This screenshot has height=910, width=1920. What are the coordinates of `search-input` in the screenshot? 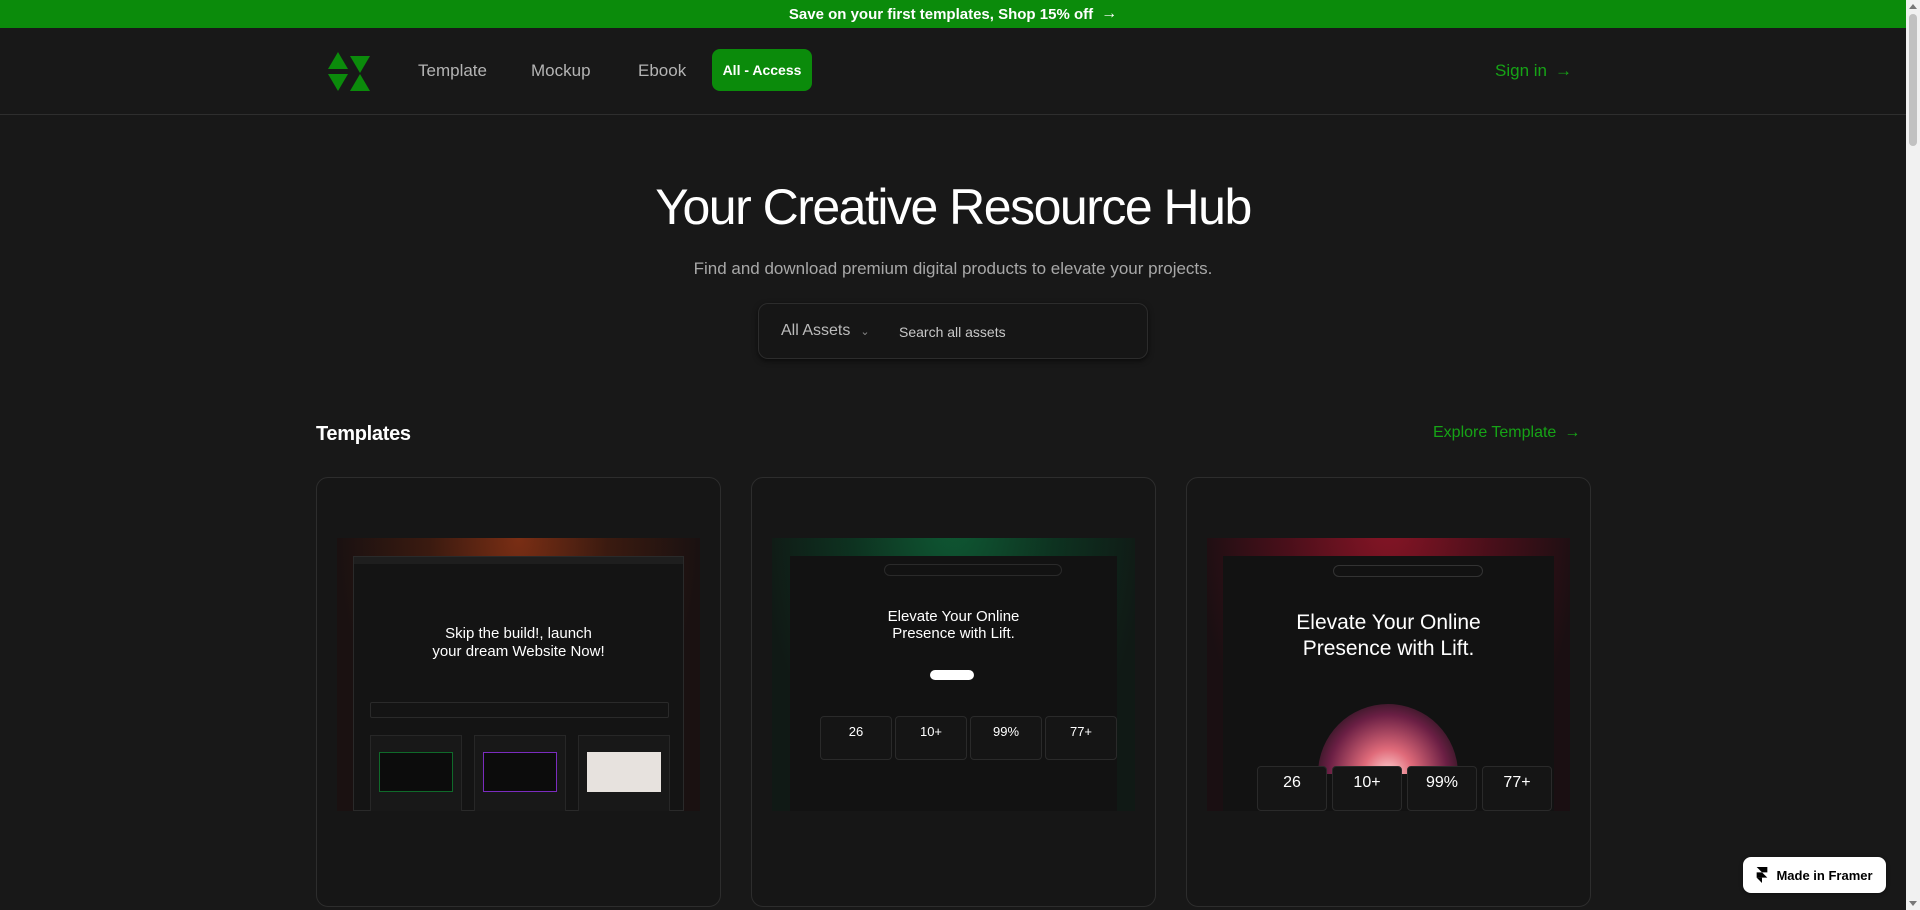 It's located at (1014, 332).